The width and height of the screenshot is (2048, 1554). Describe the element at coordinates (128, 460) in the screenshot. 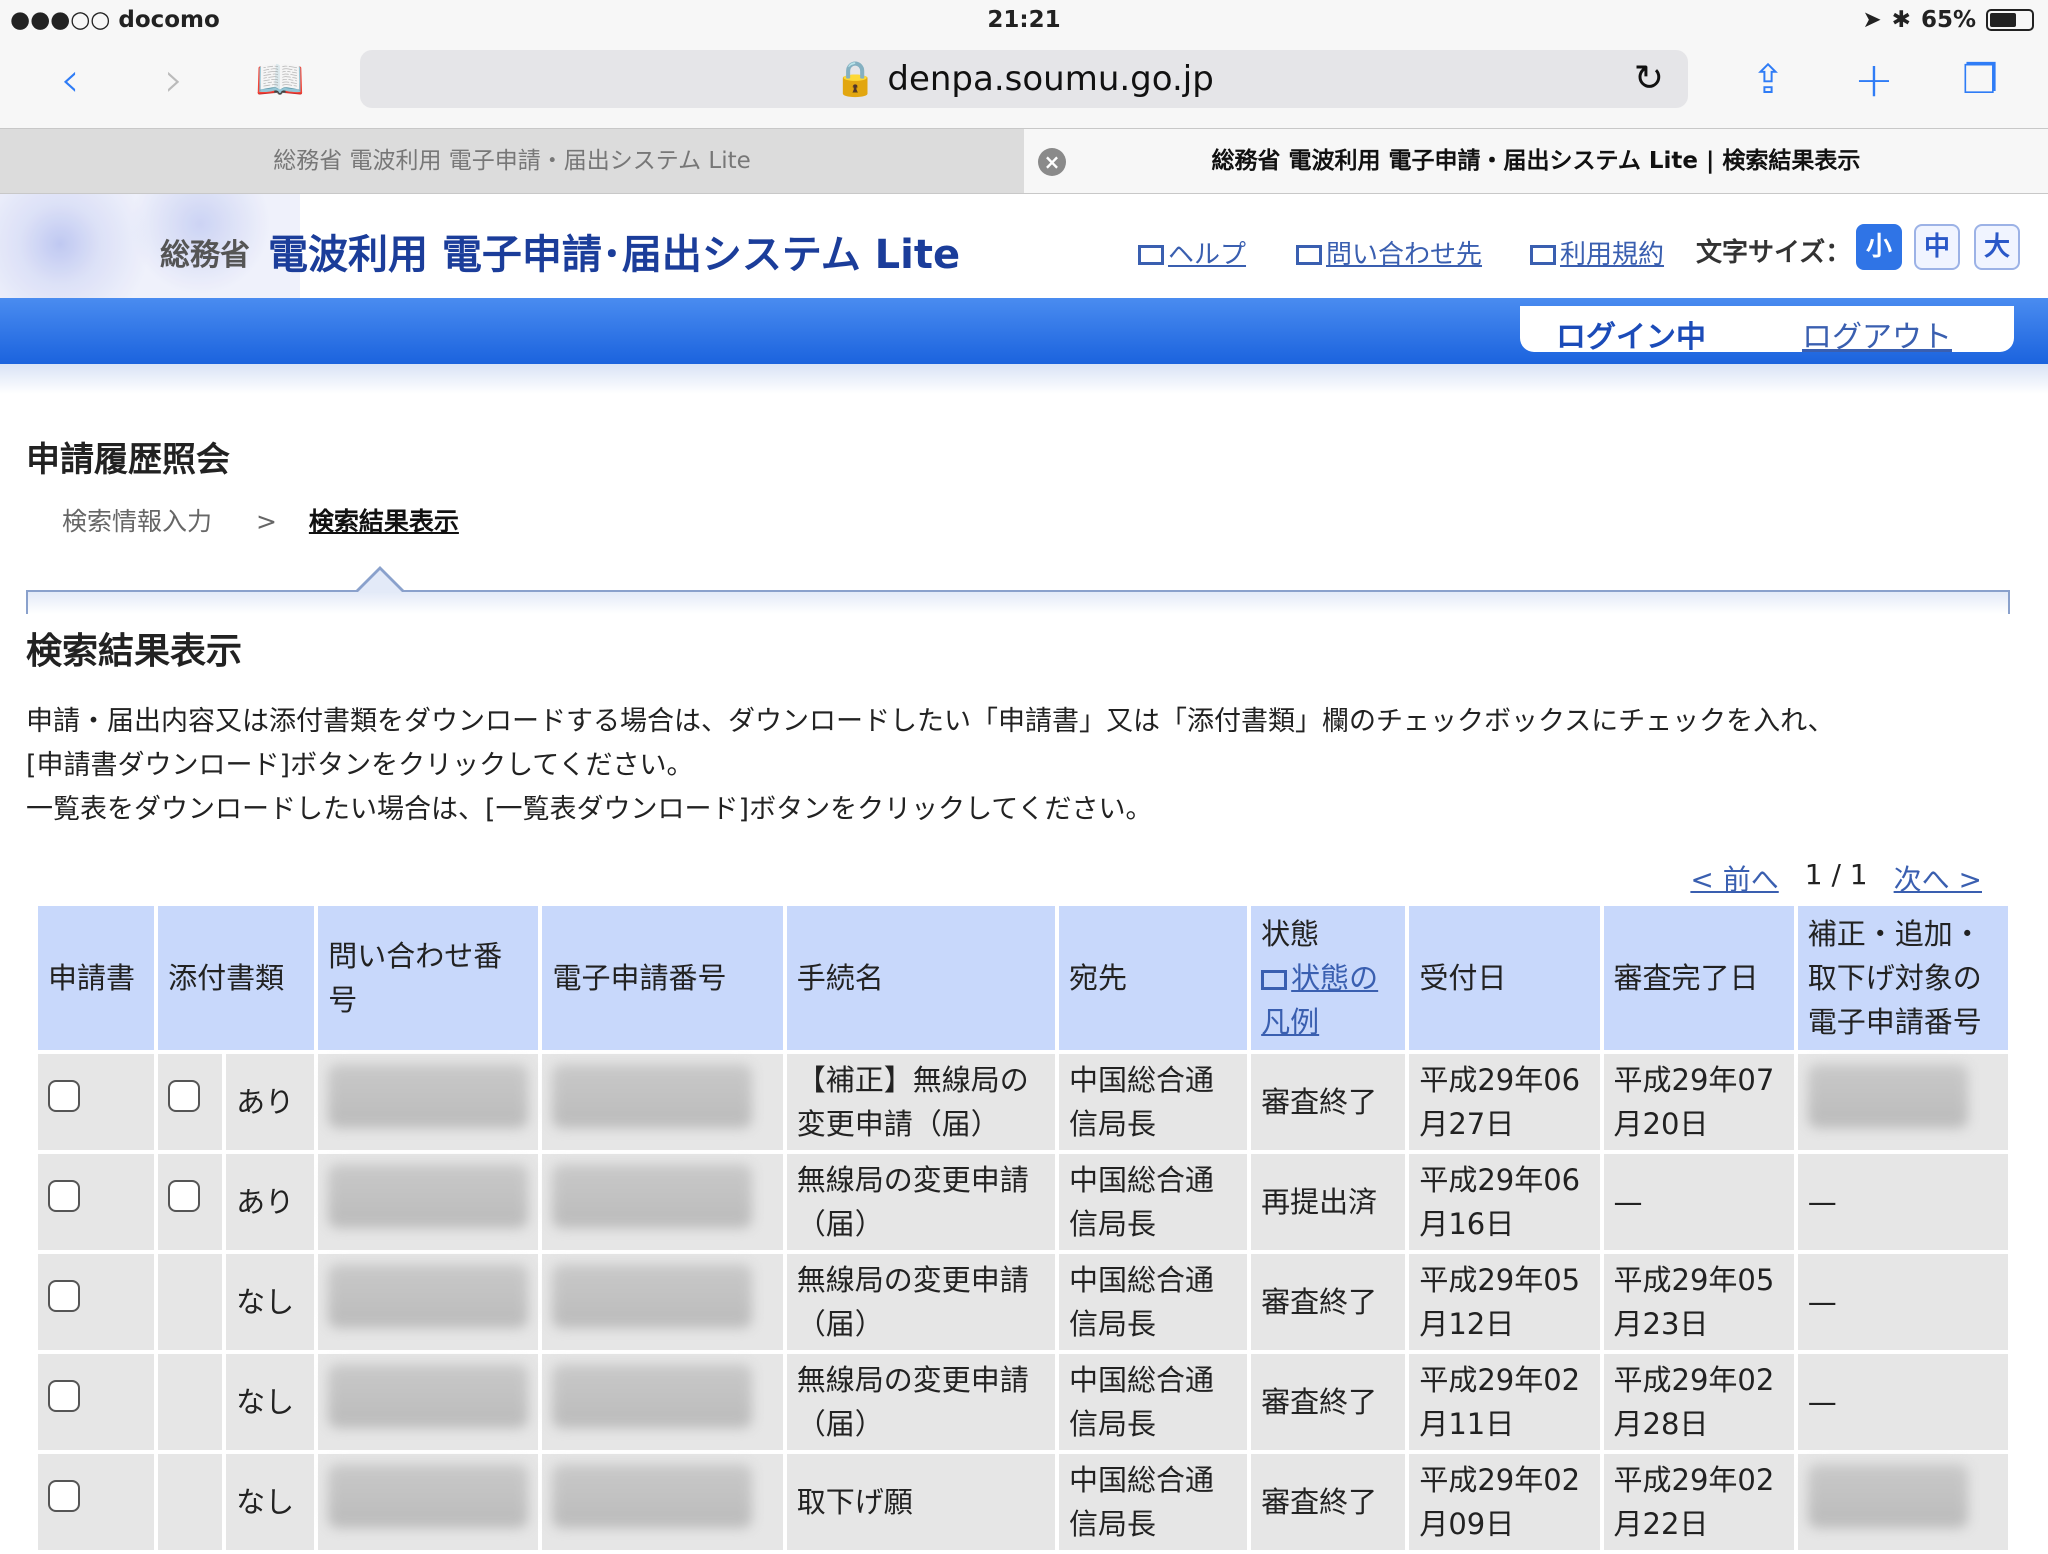

I see `page-title: 申請履歴照会` at that location.